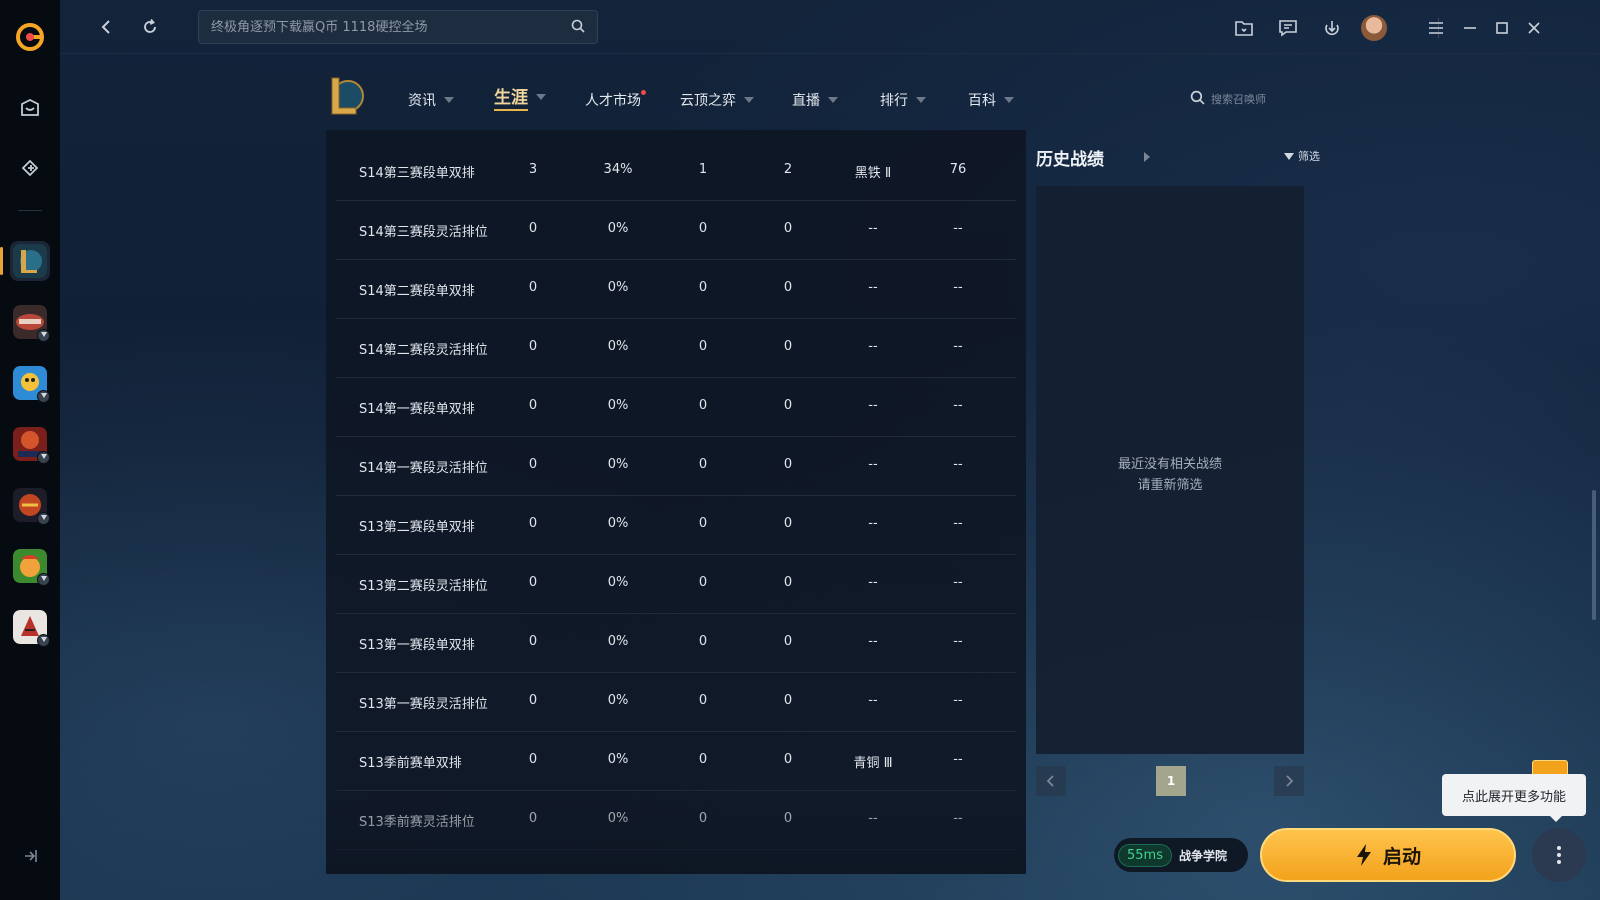 Image resolution: width=1600 pixels, height=900 pixels. Describe the element at coordinates (417, 173) in the screenshot. I see `queue-name: S14第三赛段单双排` at that location.